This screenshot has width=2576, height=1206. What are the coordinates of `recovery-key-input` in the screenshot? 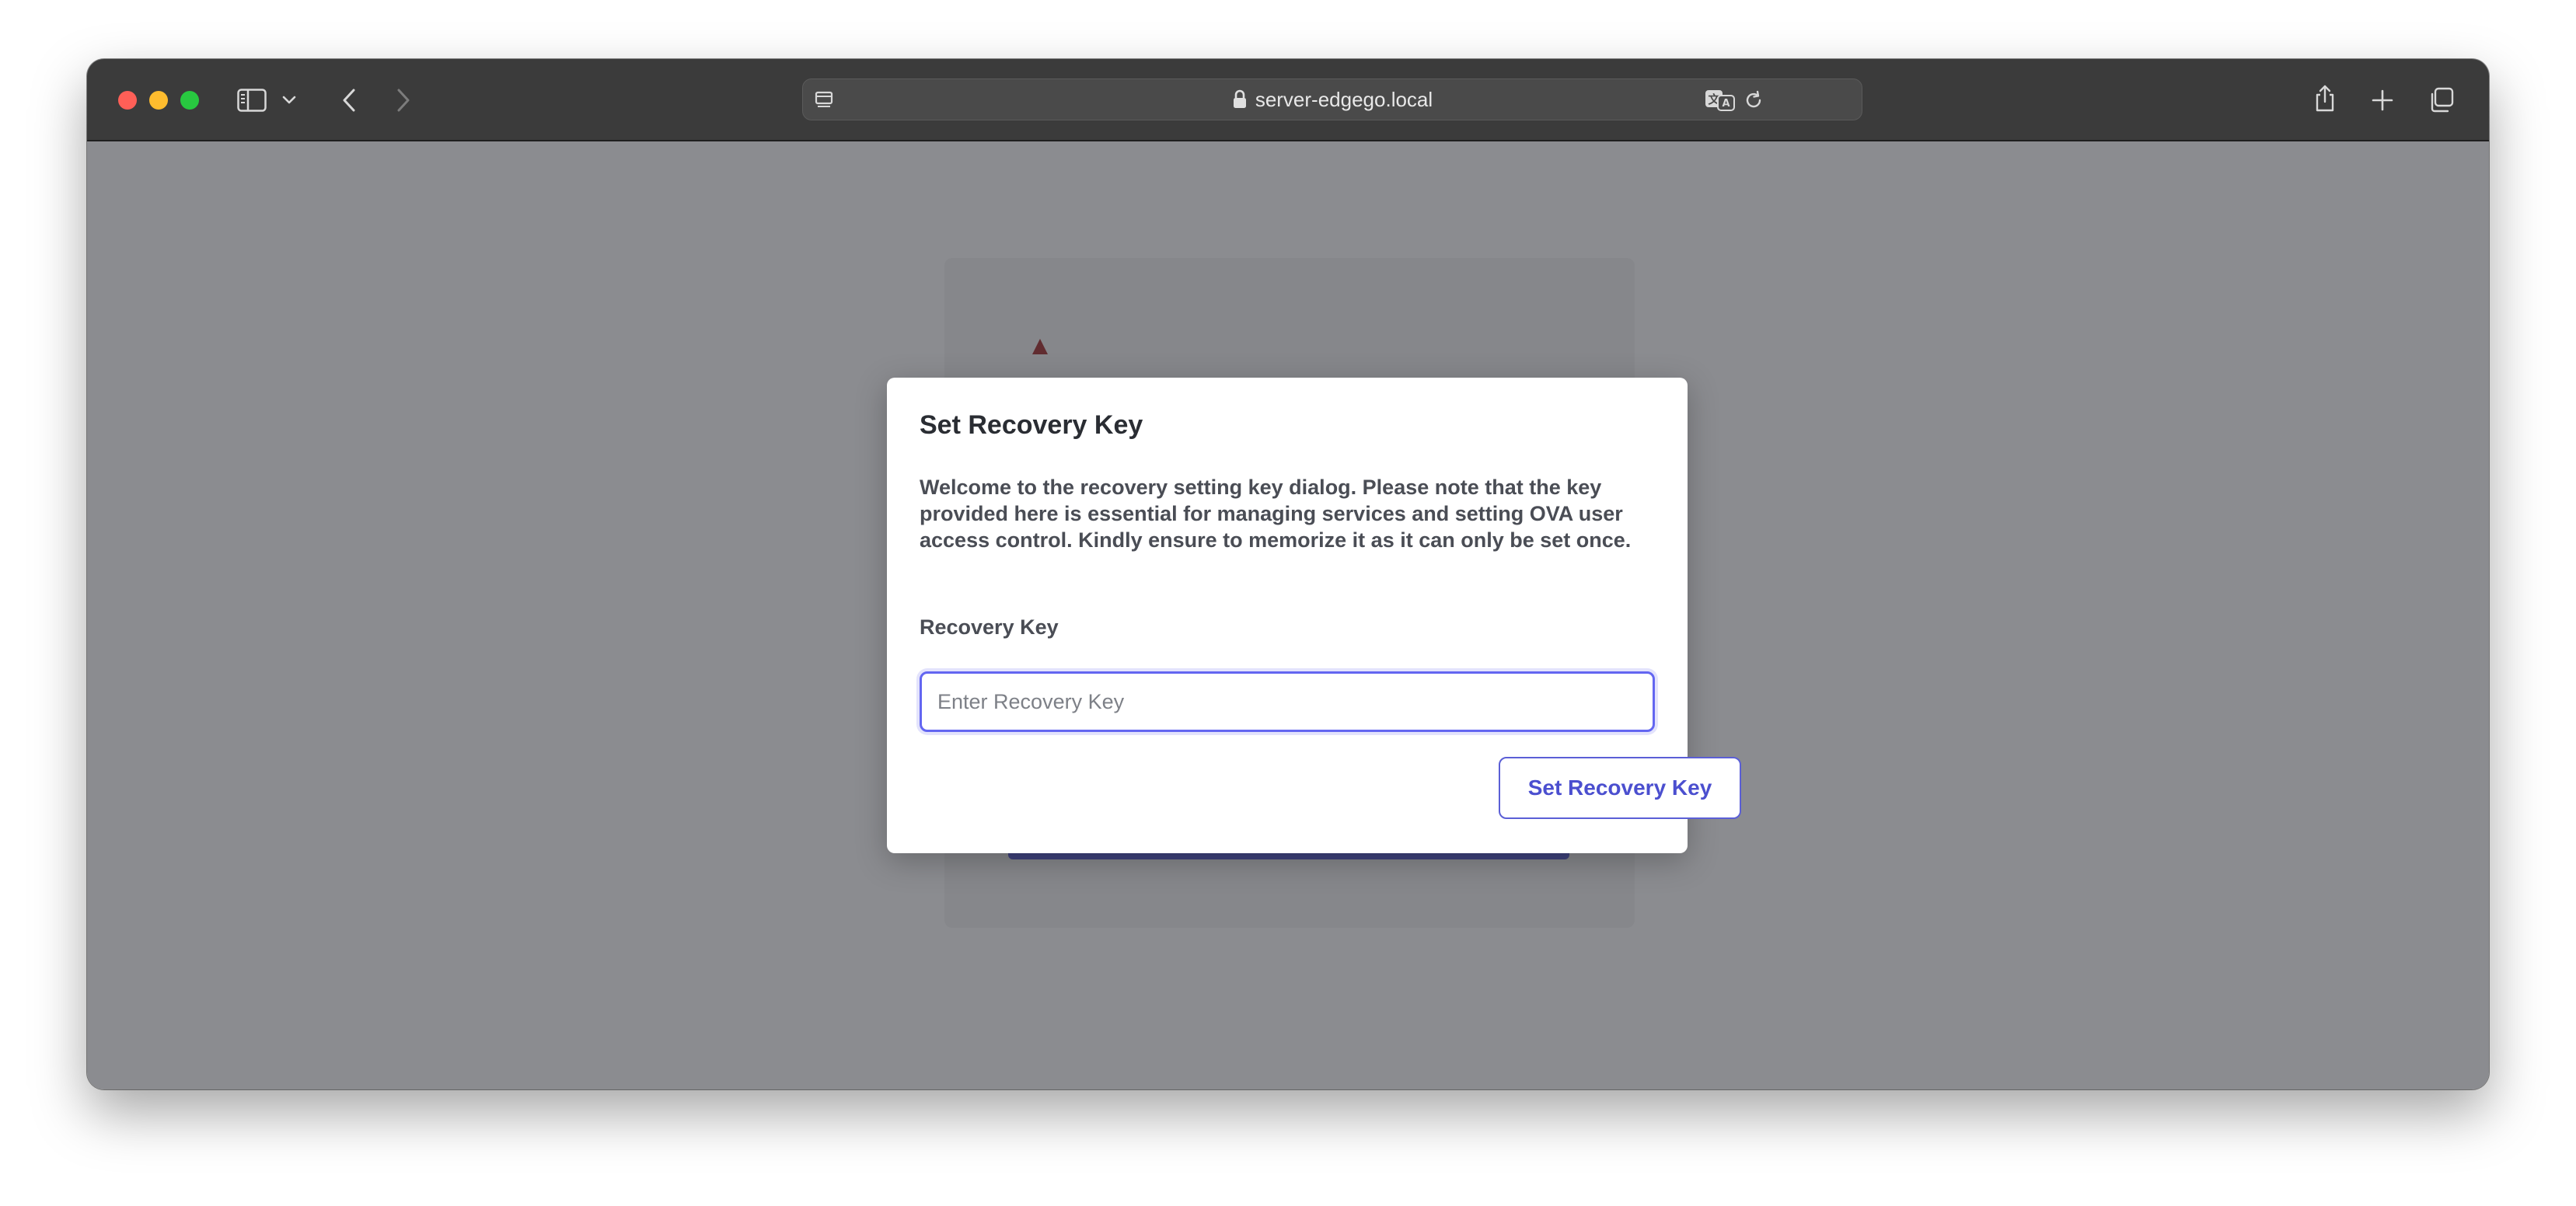 It's located at (1288, 701).